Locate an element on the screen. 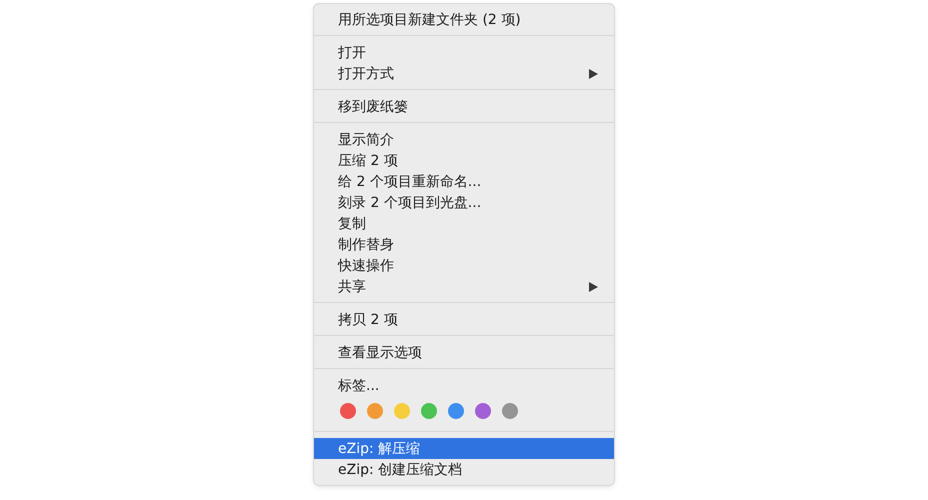  menu-item: 查看显示选项 is located at coordinates (464, 352).